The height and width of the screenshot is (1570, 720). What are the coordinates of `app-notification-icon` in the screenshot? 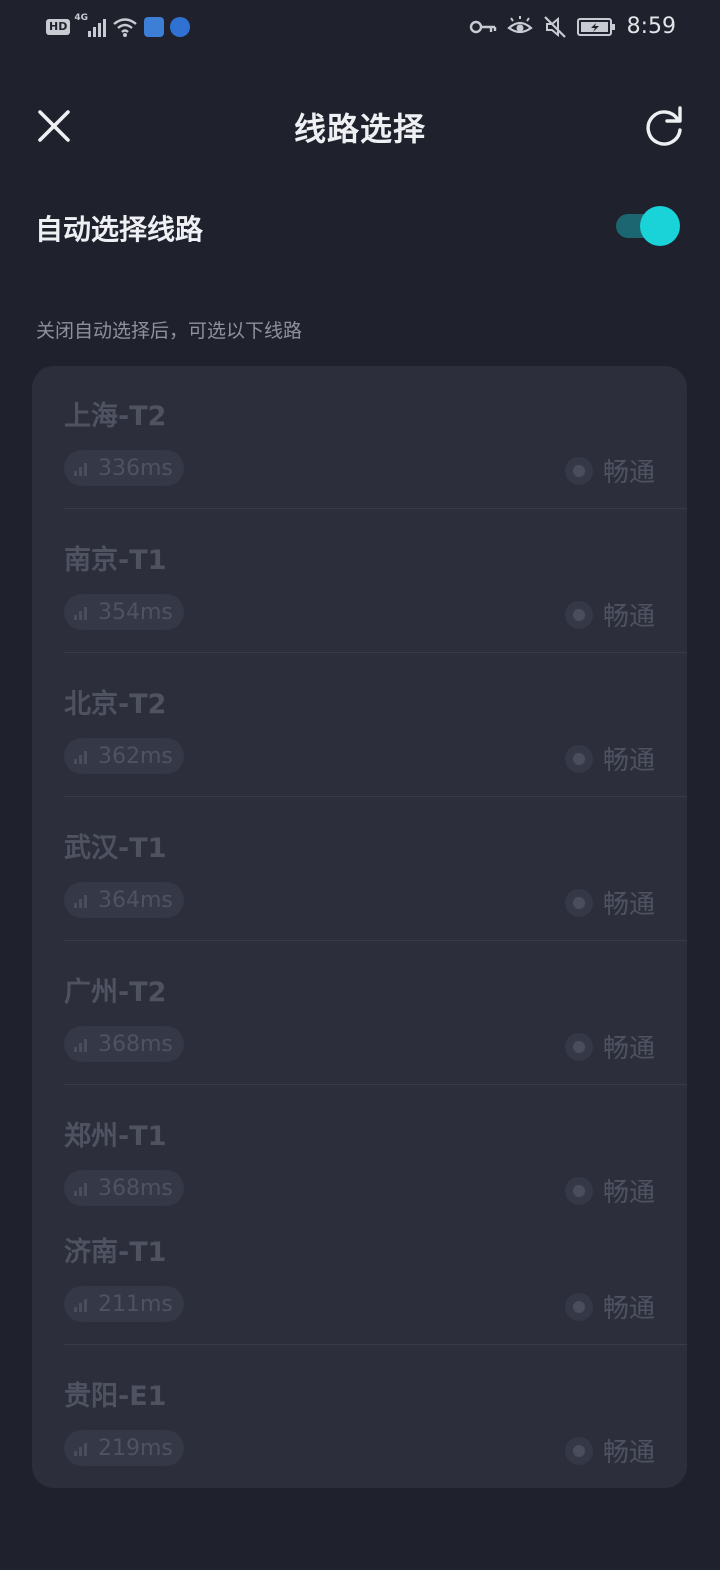 It's located at (154, 27).